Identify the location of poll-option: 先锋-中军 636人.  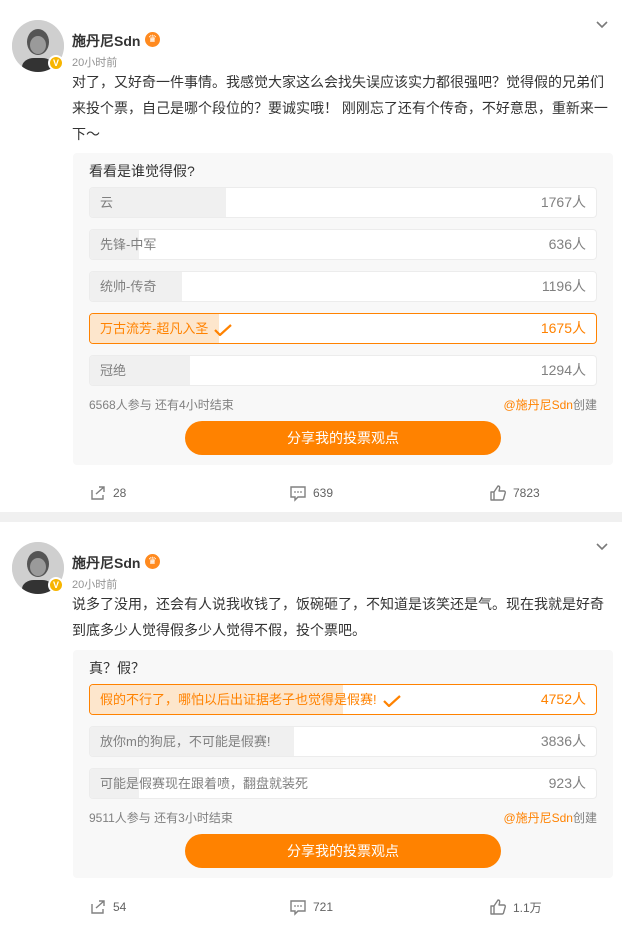
(343, 244).